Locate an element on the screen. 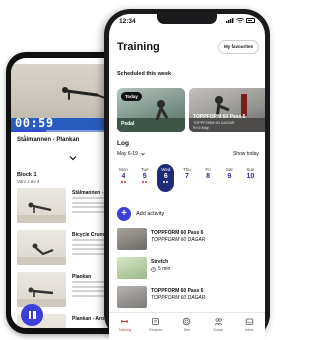  plus-icon: + is located at coordinates (124, 214).